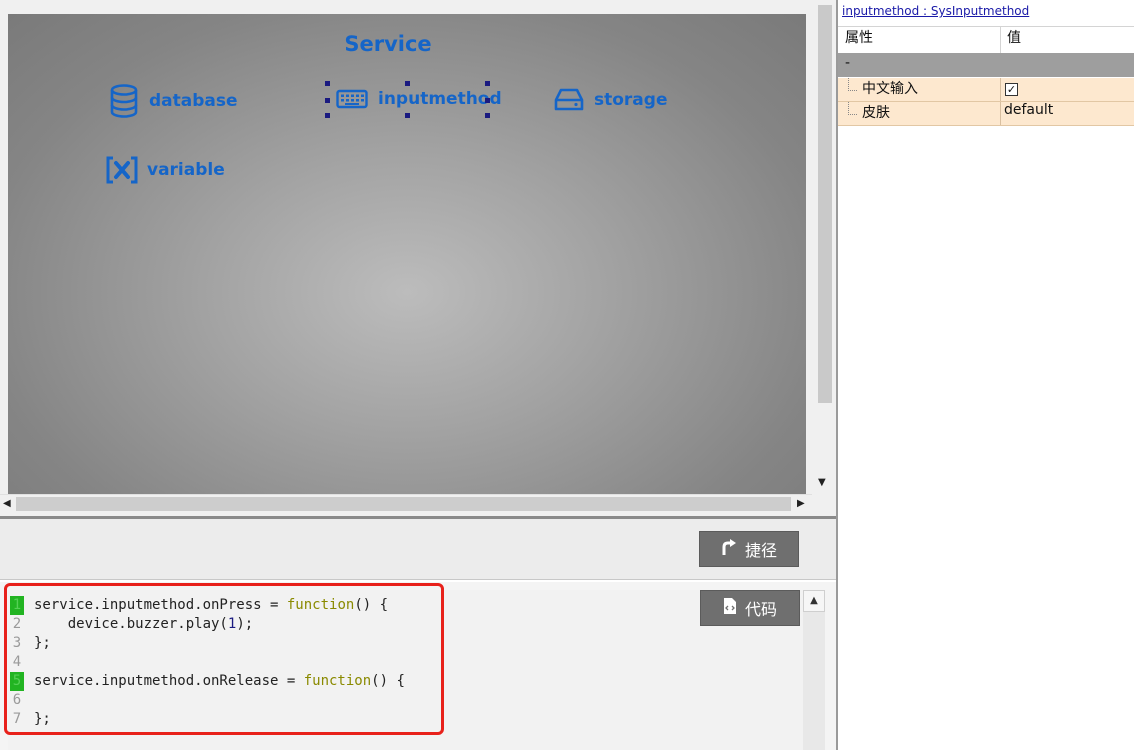 The height and width of the screenshot is (750, 1134). What do you see at coordinates (876, 113) in the screenshot?
I see `property-name: 皮肤` at bounding box center [876, 113].